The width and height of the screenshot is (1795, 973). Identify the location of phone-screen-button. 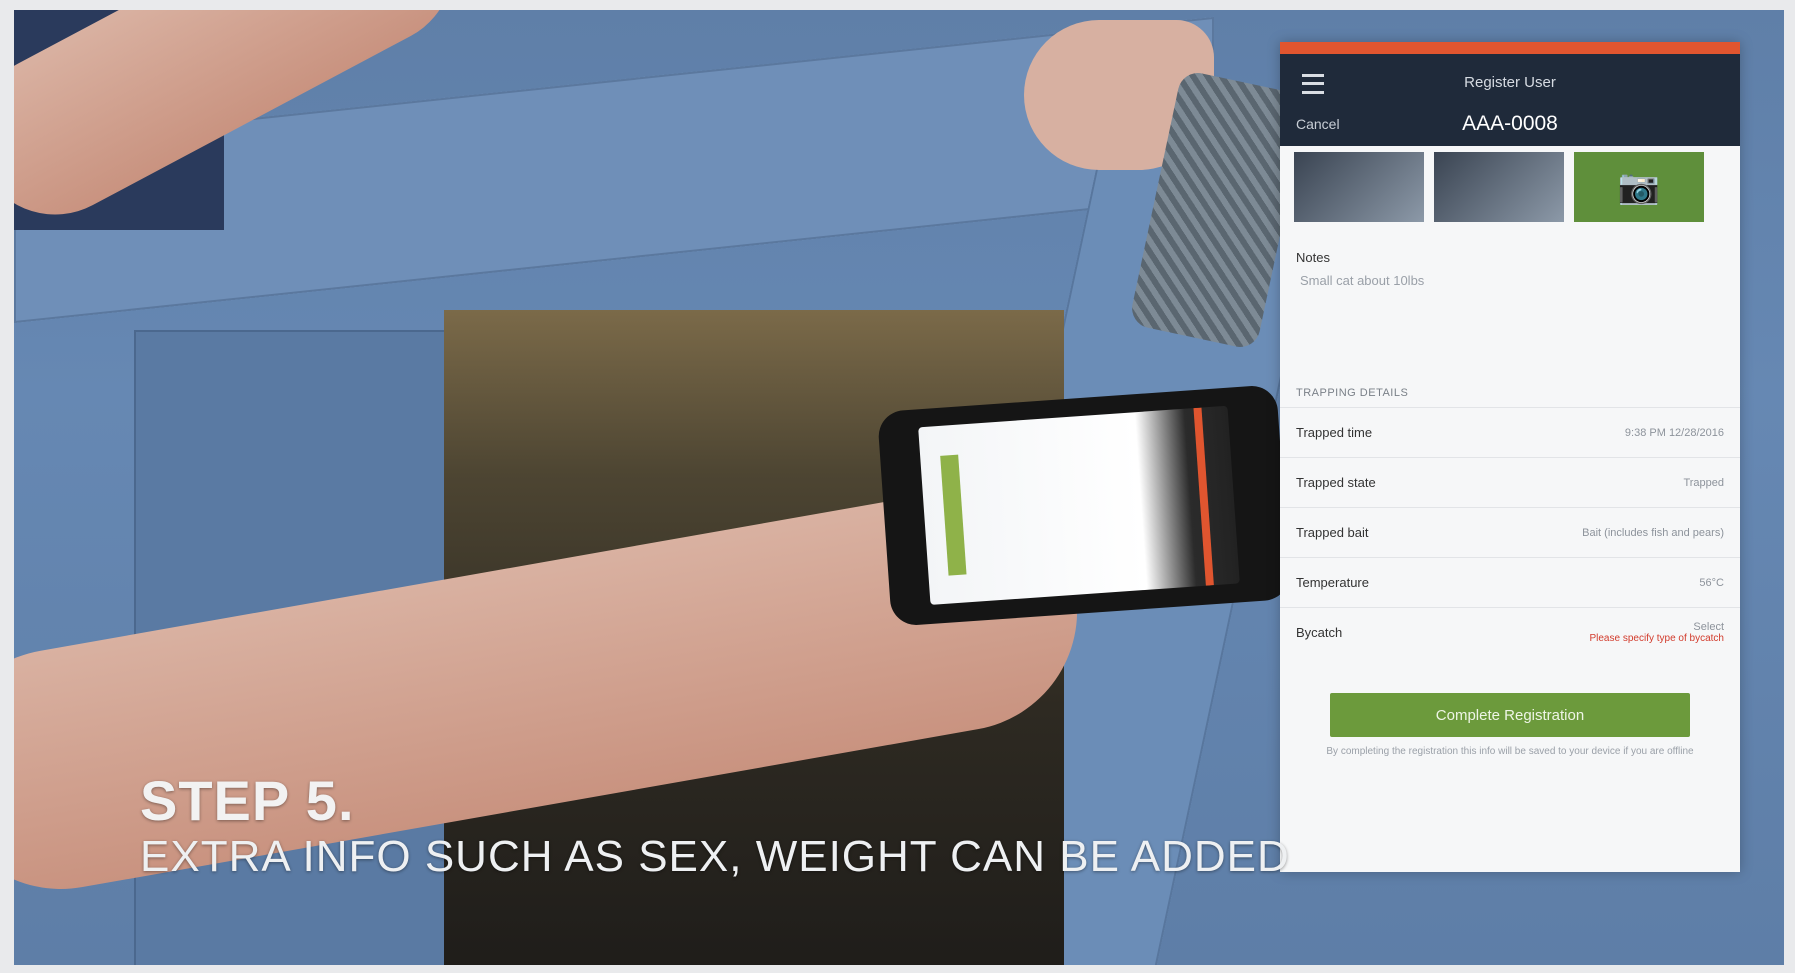
(953, 515).